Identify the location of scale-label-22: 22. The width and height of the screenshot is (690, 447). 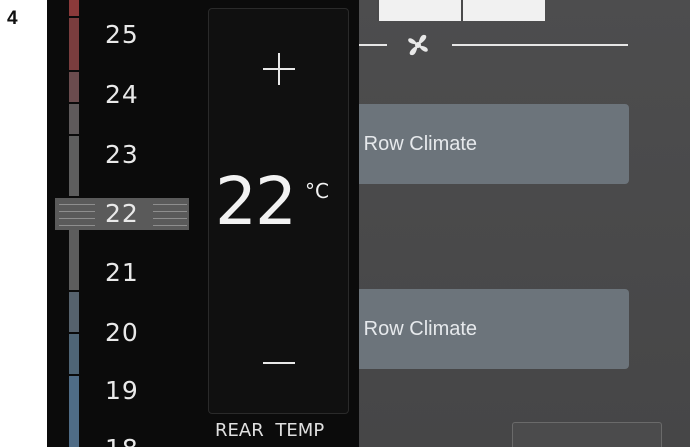
(122, 213).